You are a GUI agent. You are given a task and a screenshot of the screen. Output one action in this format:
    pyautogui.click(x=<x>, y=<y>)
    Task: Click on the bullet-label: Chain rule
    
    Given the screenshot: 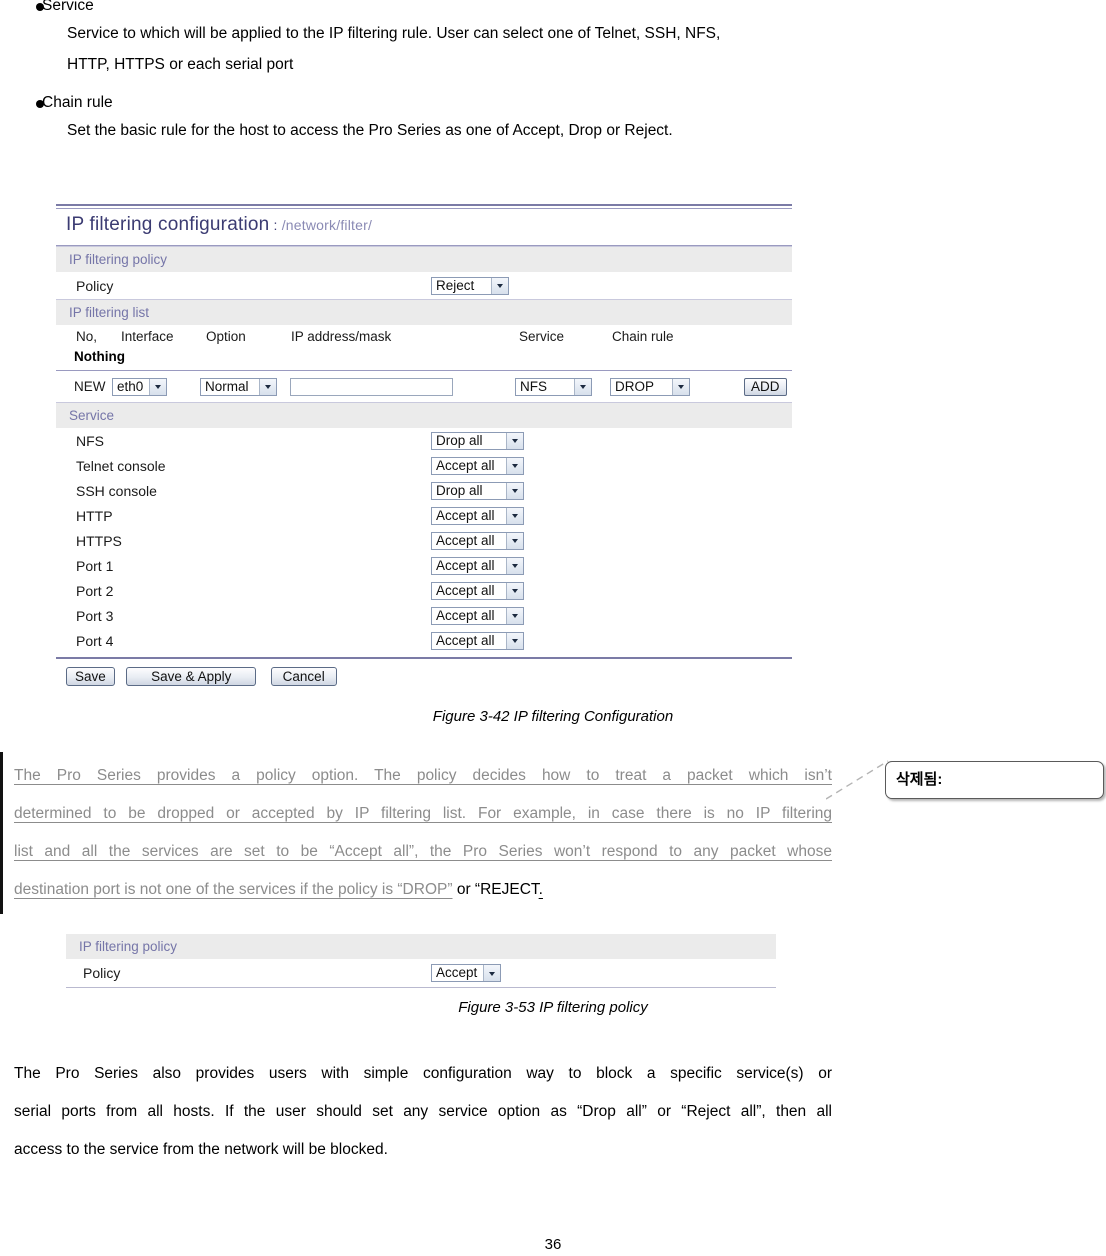 What is the action you would take?
    pyautogui.click(x=77, y=102)
    